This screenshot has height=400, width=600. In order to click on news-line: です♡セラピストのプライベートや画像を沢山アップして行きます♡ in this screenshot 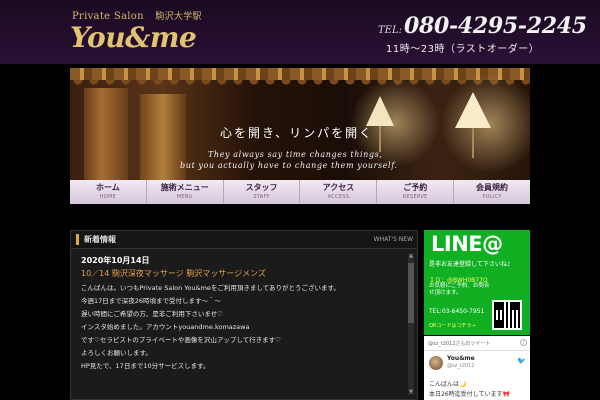, I will do `click(181, 340)`.